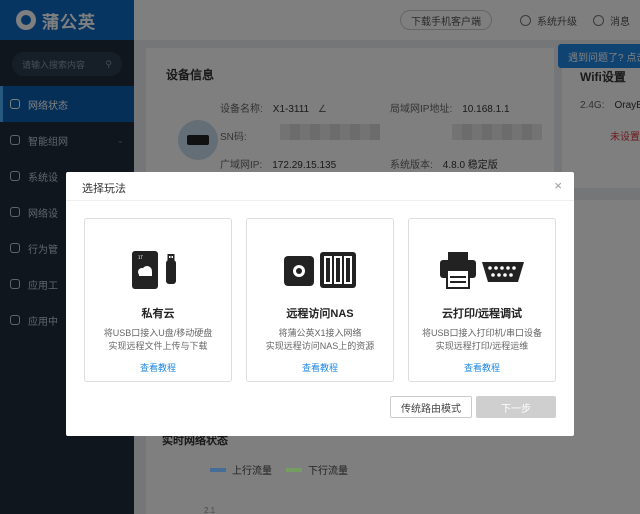  I want to click on nas-icon, so click(320, 270).